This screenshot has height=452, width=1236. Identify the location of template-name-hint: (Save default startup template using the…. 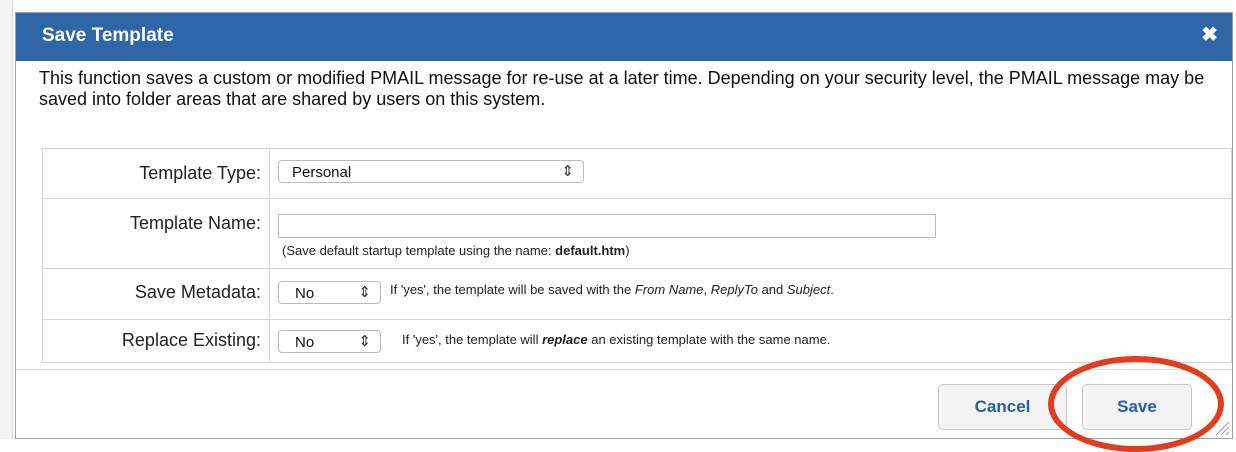
(456, 250).